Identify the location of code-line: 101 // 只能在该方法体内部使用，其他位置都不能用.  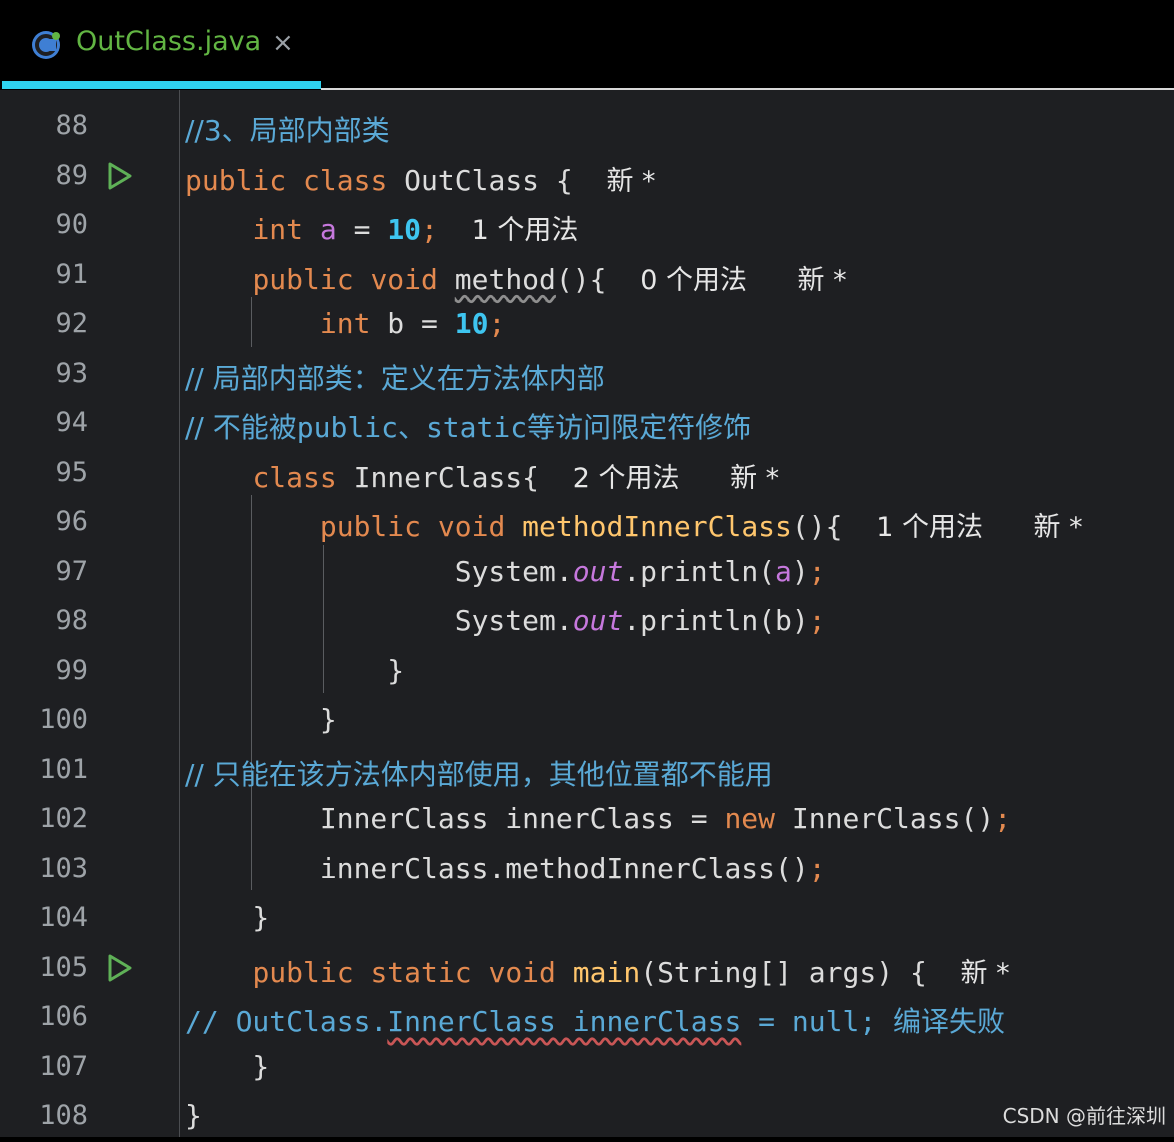
(587, 771).